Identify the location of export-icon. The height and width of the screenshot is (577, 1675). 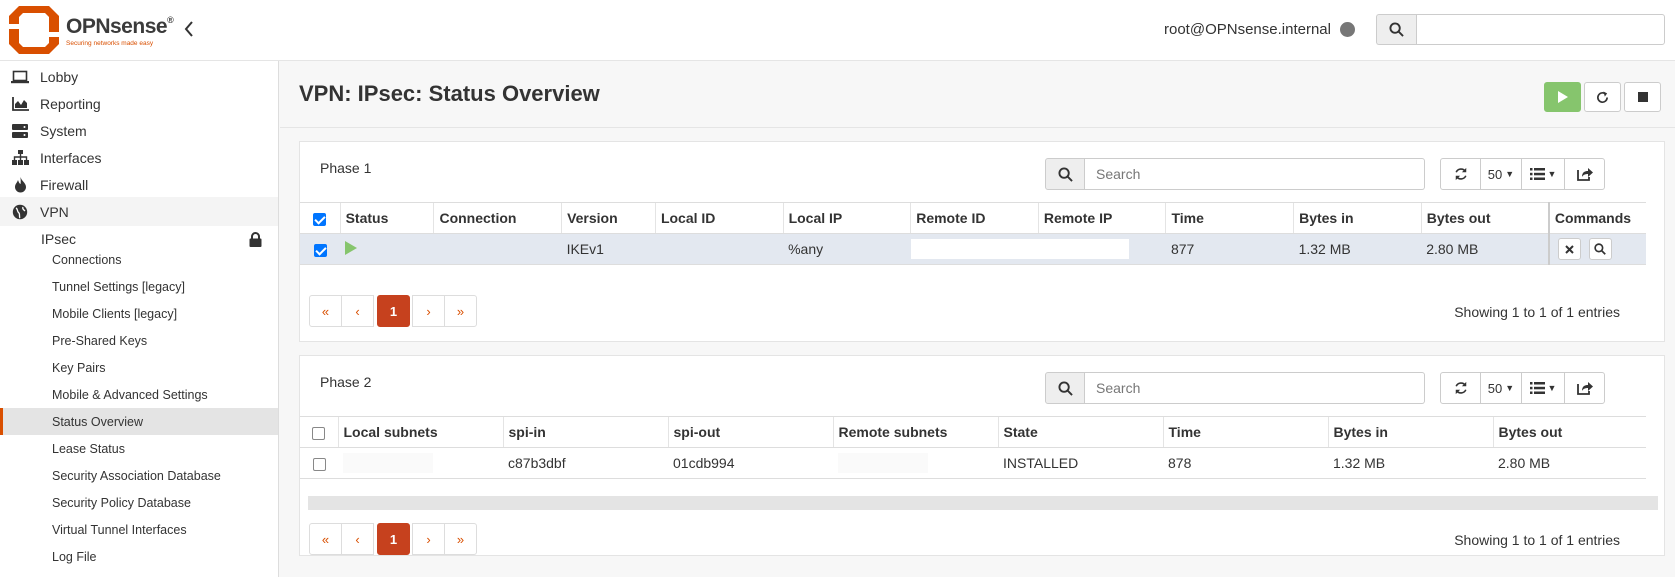
(1584, 388).